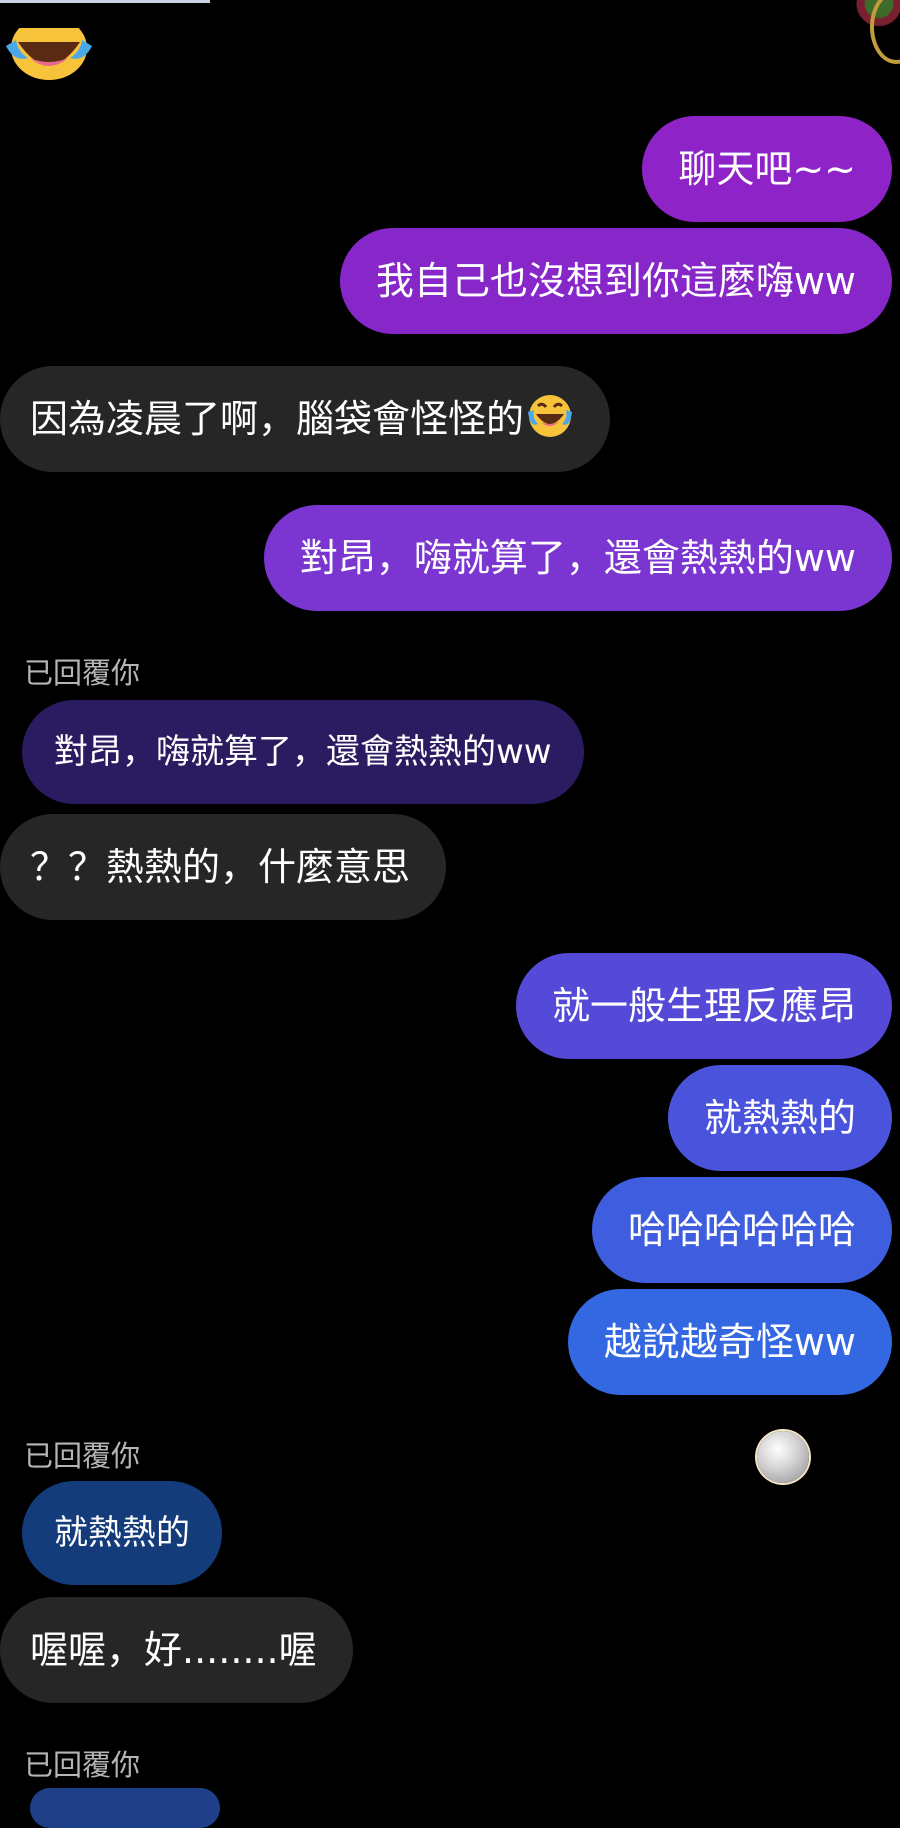 The height and width of the screenshot is (1828, 900). I want to click on status-bar-strip, so click(105, 1).